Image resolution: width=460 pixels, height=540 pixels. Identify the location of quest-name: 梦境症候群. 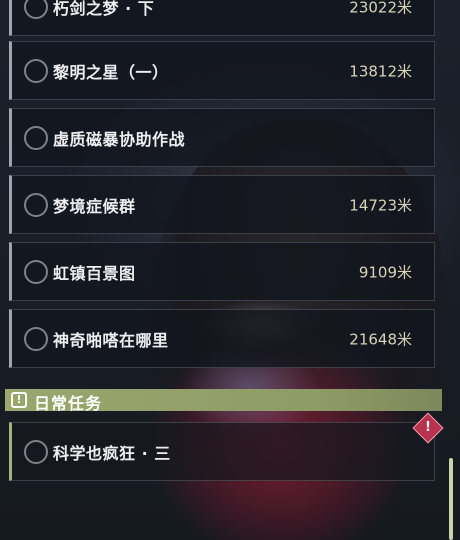
(94, 206).